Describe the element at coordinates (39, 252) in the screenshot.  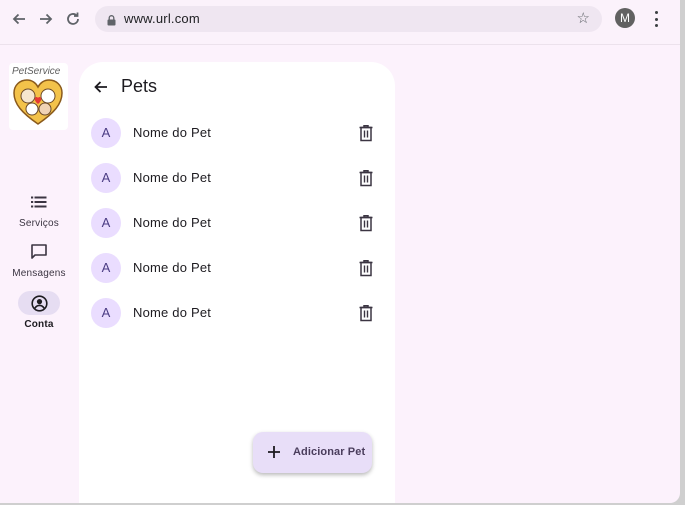
I see `chat-icon` at that location.